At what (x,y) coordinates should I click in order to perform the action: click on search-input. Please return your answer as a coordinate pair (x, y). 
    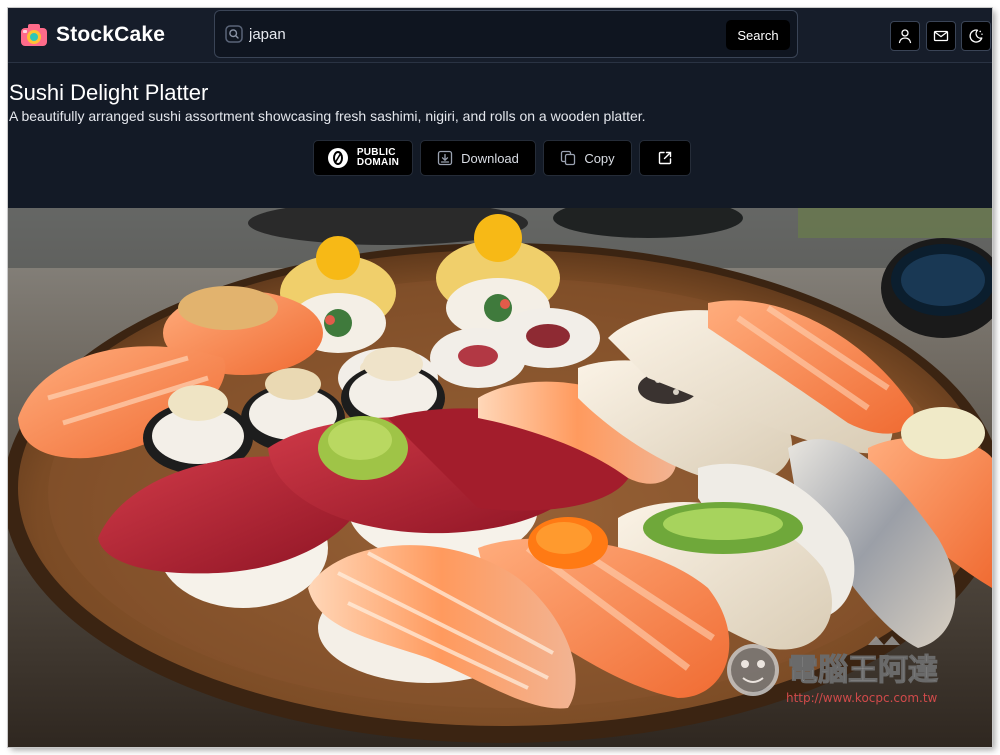
    Looking at the image, I should click on (479, 34).